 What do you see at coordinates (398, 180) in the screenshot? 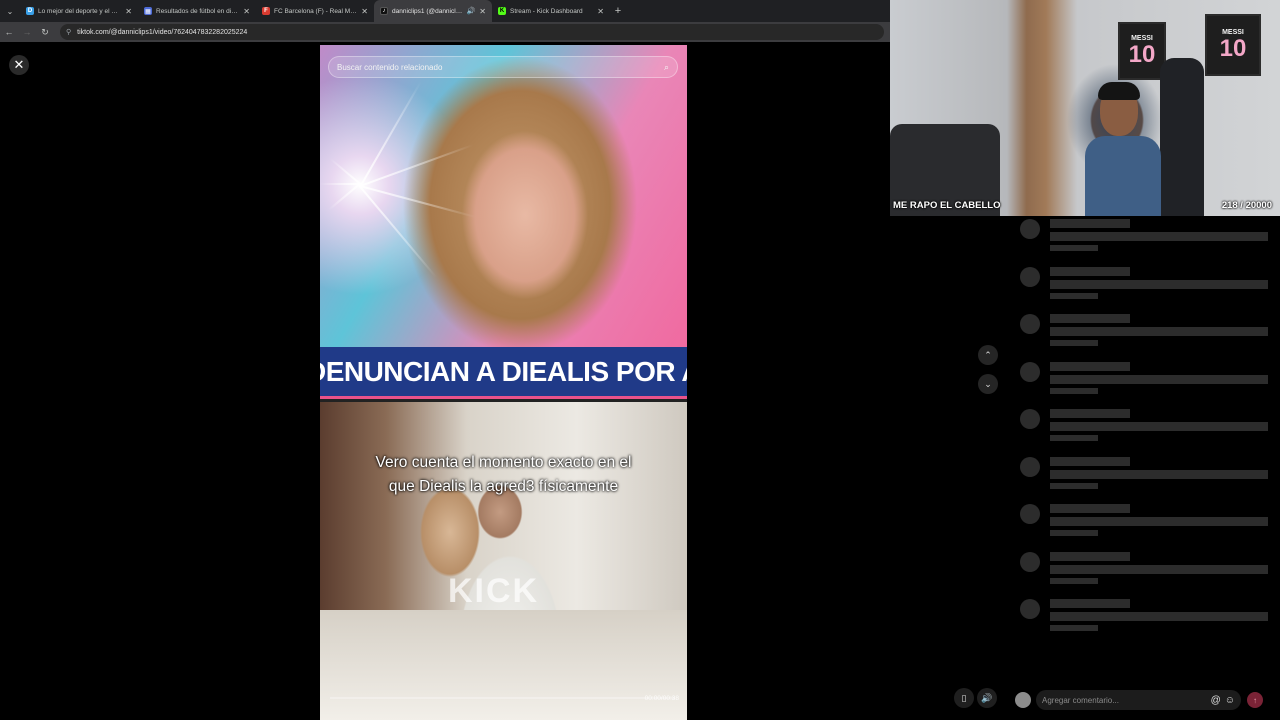
I see `light-flare` at bounding box center [398, 180].